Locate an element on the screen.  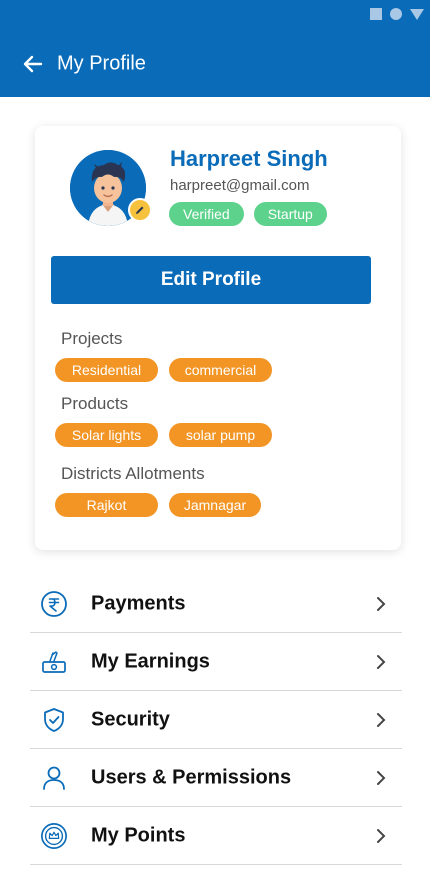
earnings-icon is located at coordinates (54, 662).